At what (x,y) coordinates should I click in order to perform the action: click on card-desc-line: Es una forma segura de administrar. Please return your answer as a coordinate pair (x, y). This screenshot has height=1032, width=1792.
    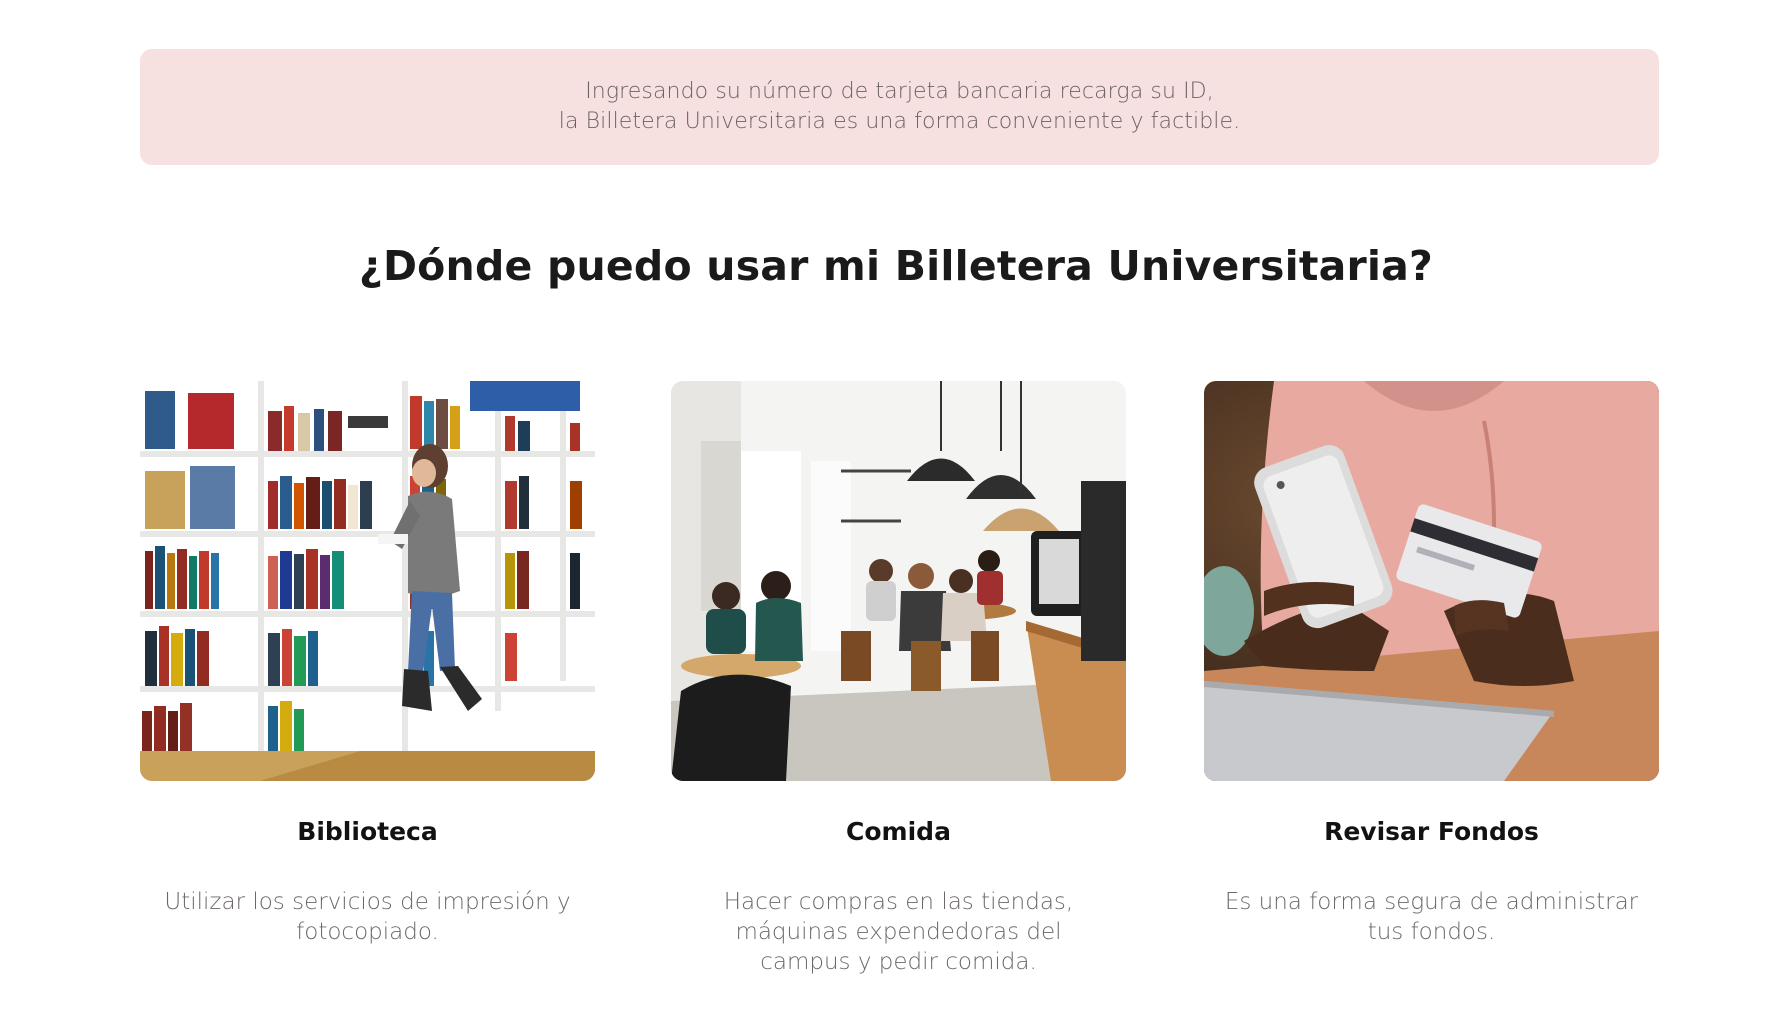
    Looking at the image, I should click on (1431, 902).